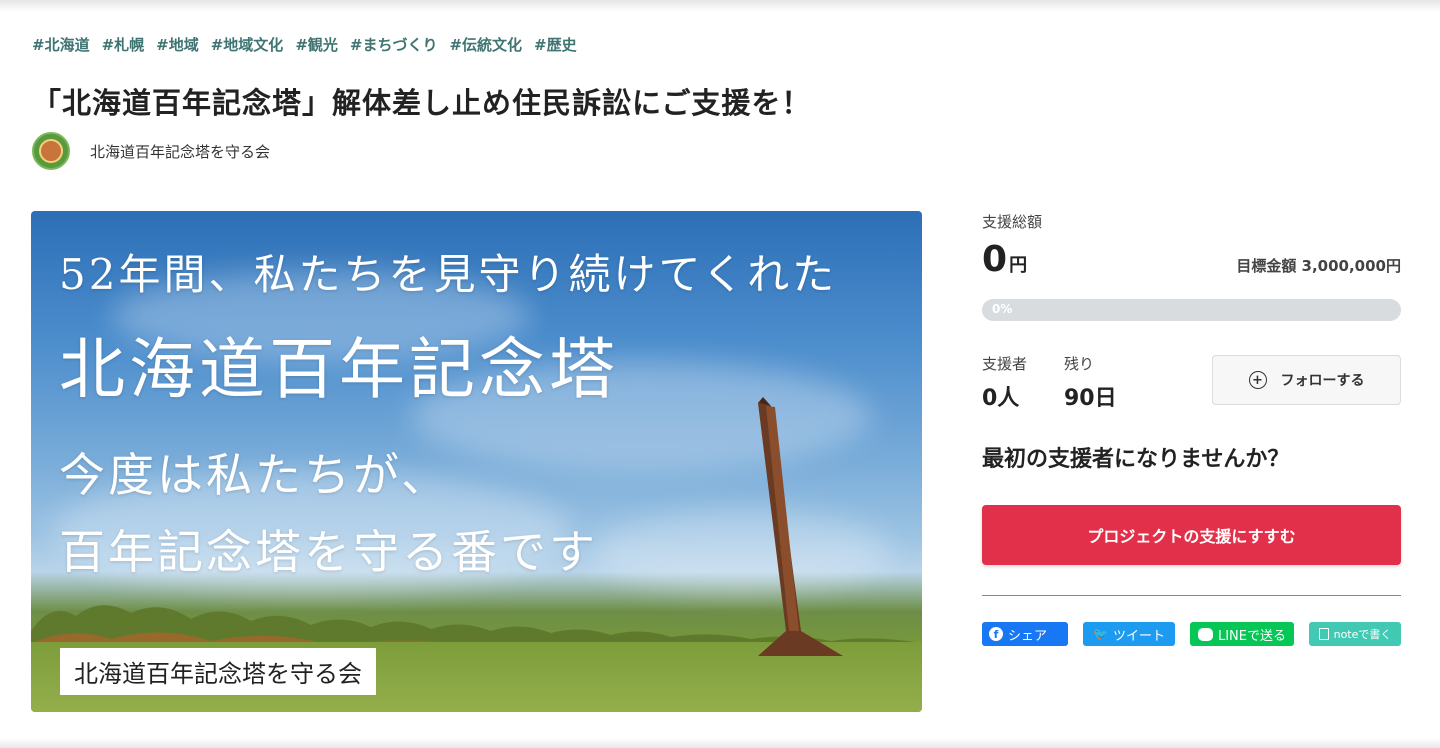 The image size is (1440, 748). I want to click on remaining-value: 90日, so click(1090, 398).